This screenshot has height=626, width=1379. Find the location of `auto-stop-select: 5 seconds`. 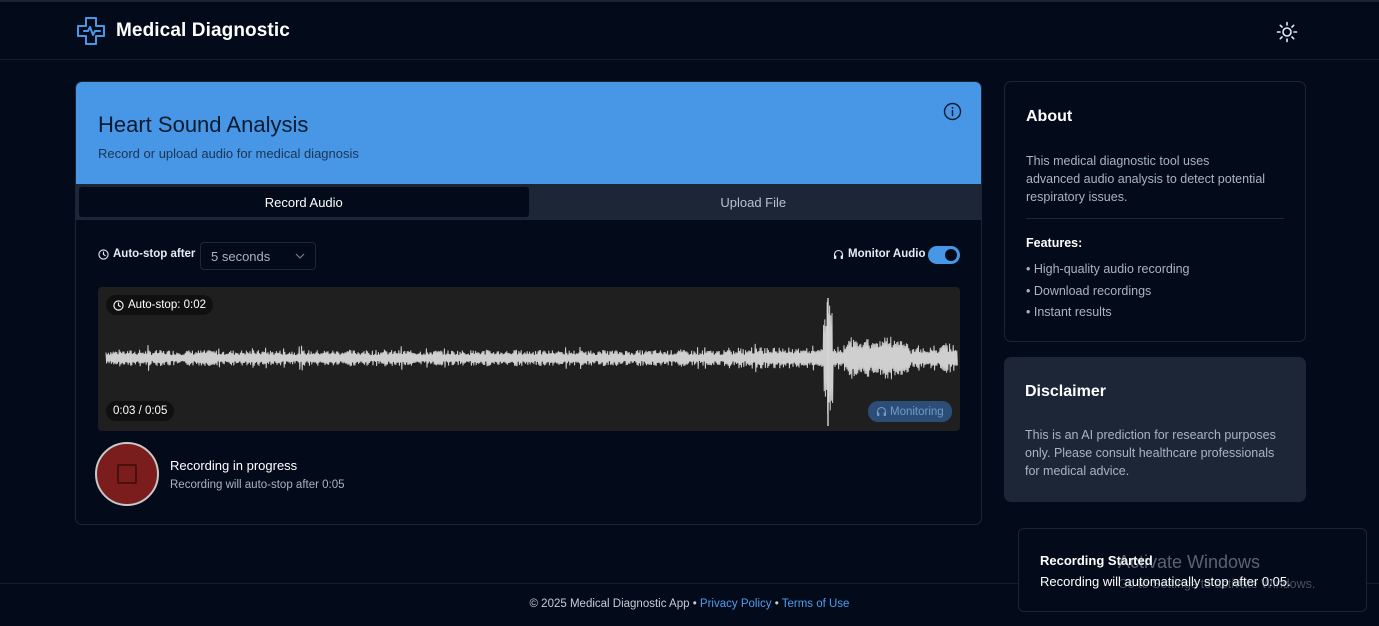

auto-stop-select: 5 seconds is located at coordinates (258, 256).